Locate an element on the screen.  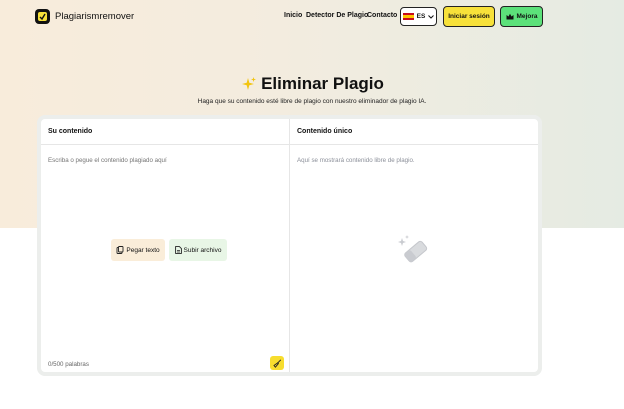
chevron-down-icon is located at coordinates (431, 16).